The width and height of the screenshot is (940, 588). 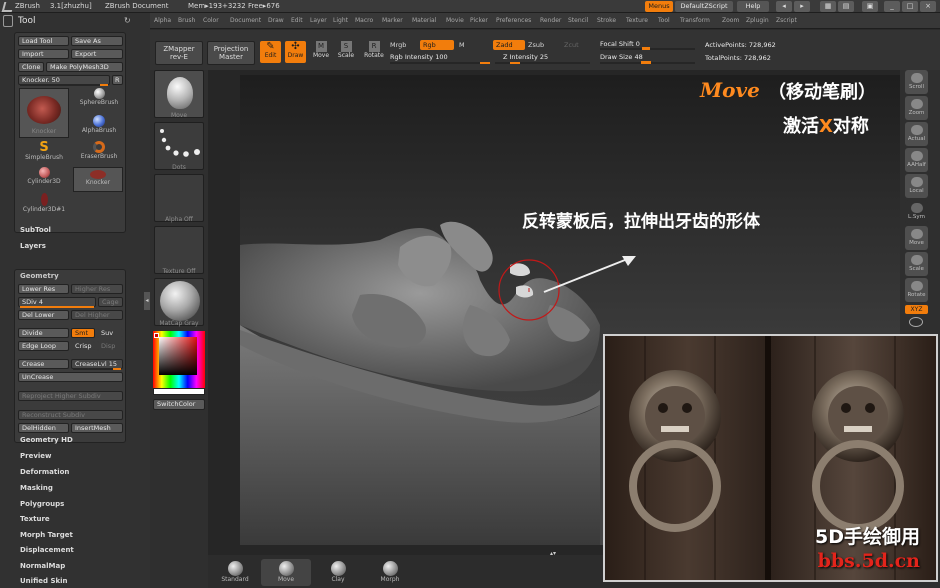 What do you see at coordinates (398, 45) in the screenshot?
I see `mrgb-toggle: Mrgb` at bounding box center [398, 45].